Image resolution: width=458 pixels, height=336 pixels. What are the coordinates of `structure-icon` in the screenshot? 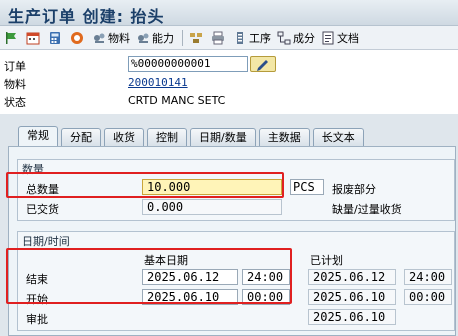 It's located at (196, 38).